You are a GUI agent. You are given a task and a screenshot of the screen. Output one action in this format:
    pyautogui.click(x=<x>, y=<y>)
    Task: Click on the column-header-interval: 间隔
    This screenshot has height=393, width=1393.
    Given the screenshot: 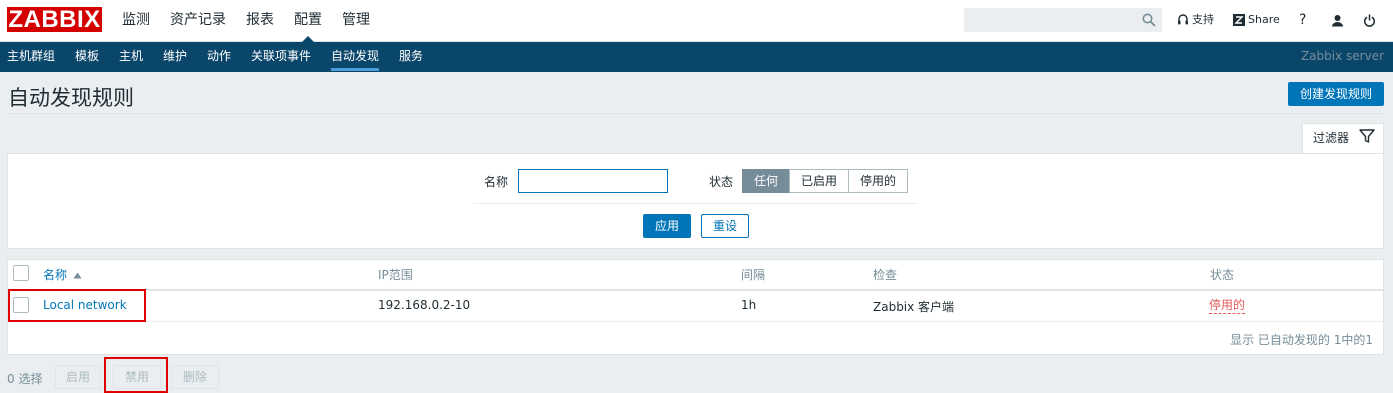 What is the action you would take?
    pyautogui.click(x=753, y=275)
    